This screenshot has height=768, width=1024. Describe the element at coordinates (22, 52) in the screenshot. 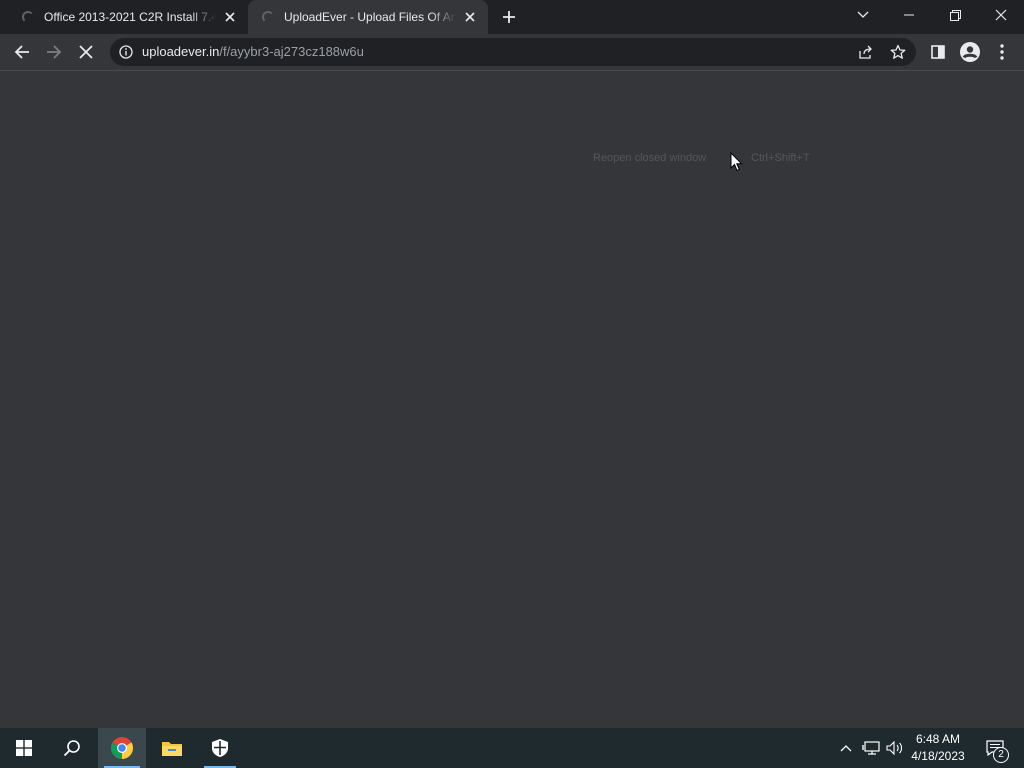

I see `back-button` at that location.